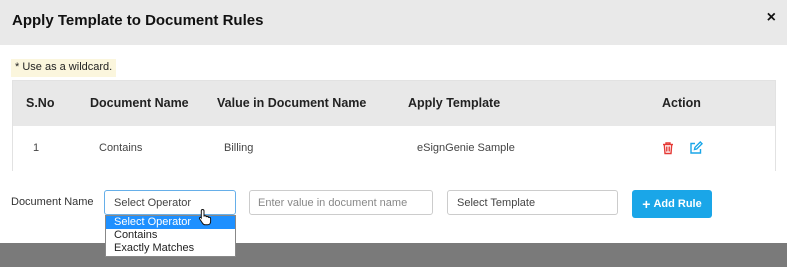  I want to click on value-input, so click(341, 202).